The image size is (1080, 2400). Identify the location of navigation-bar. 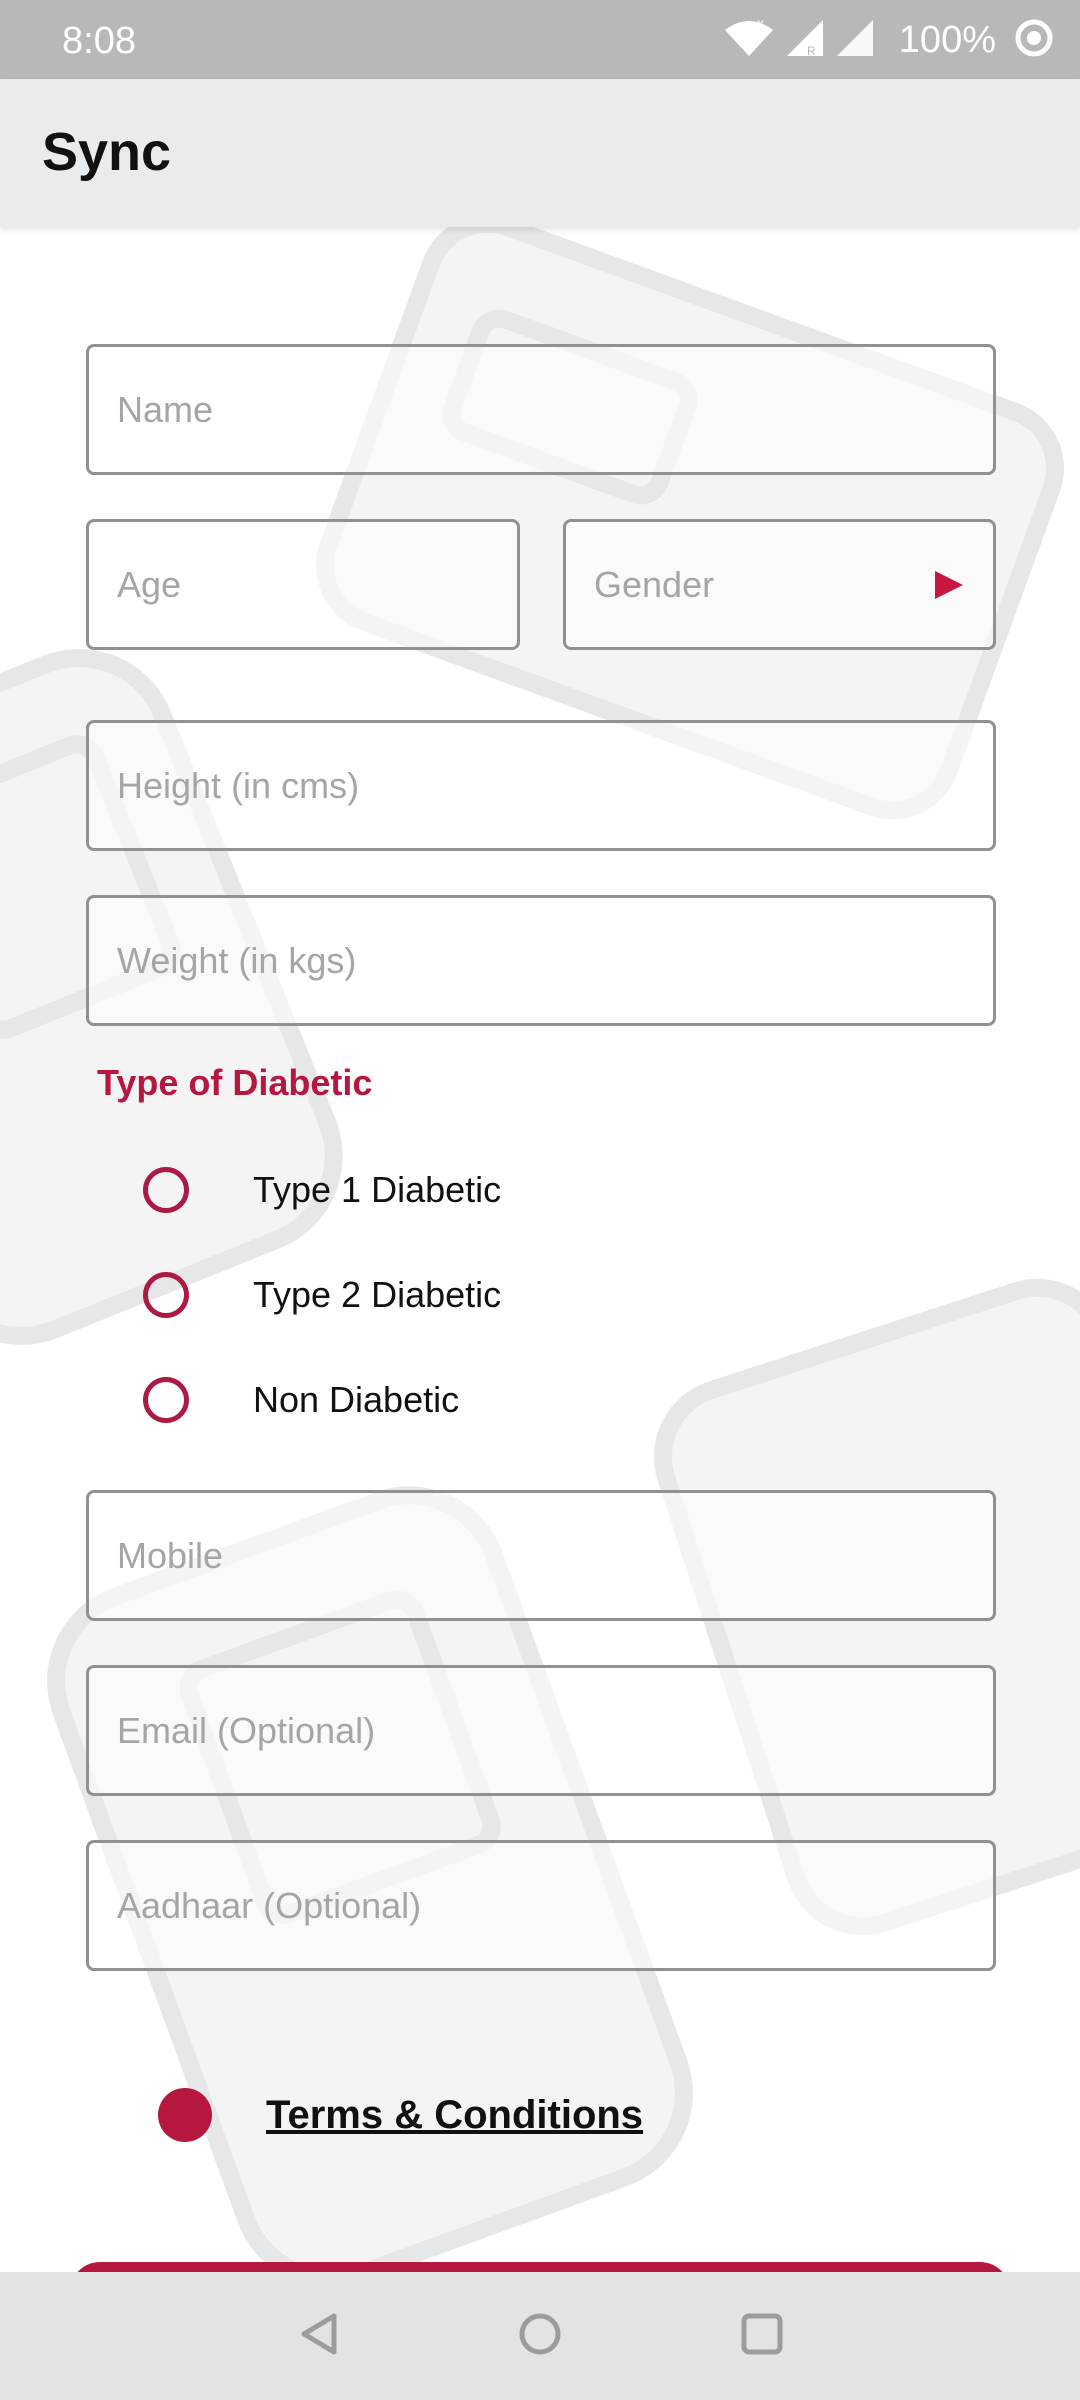
(540, 2336).